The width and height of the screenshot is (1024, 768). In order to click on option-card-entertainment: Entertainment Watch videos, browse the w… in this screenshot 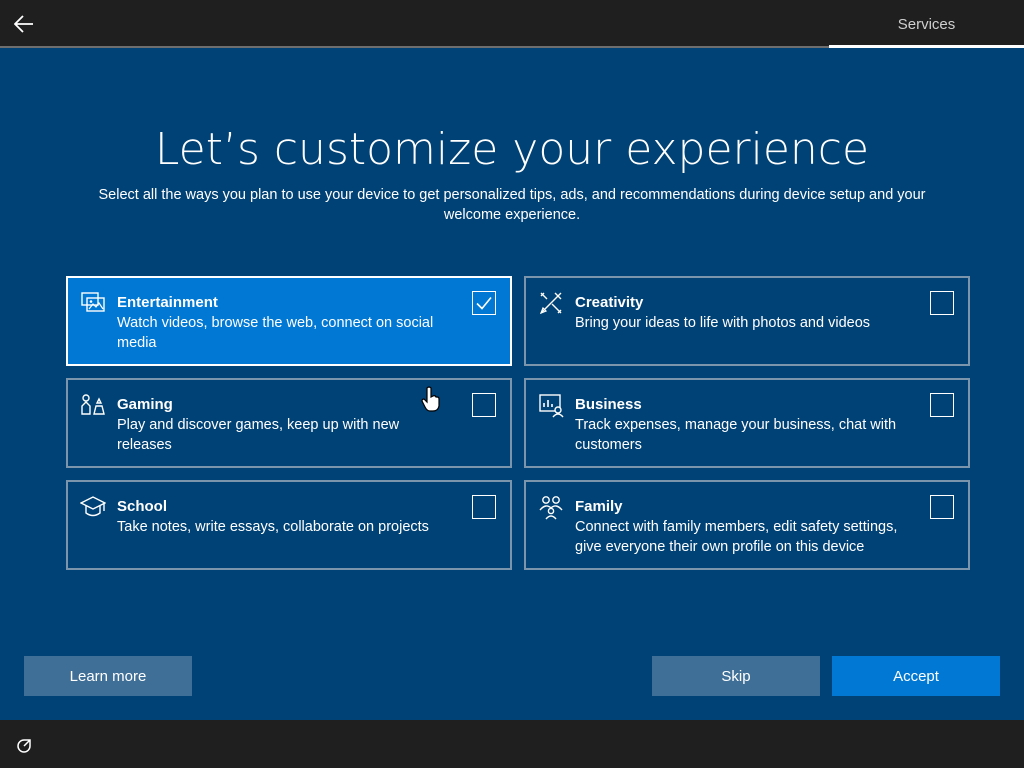, I will do `click(289, 321)`.